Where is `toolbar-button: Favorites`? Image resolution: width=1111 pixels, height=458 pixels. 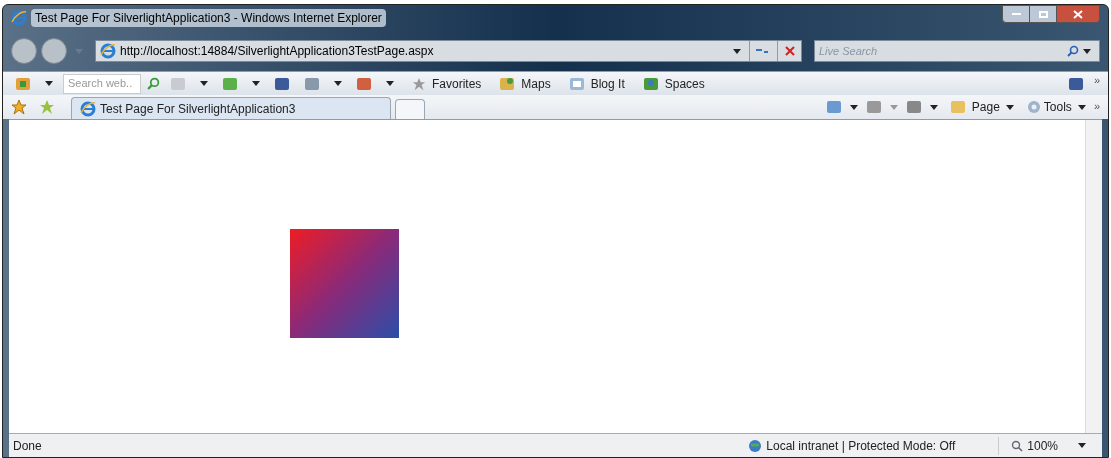 toolbar-button: Favorites is located at coordinates (445, 83).